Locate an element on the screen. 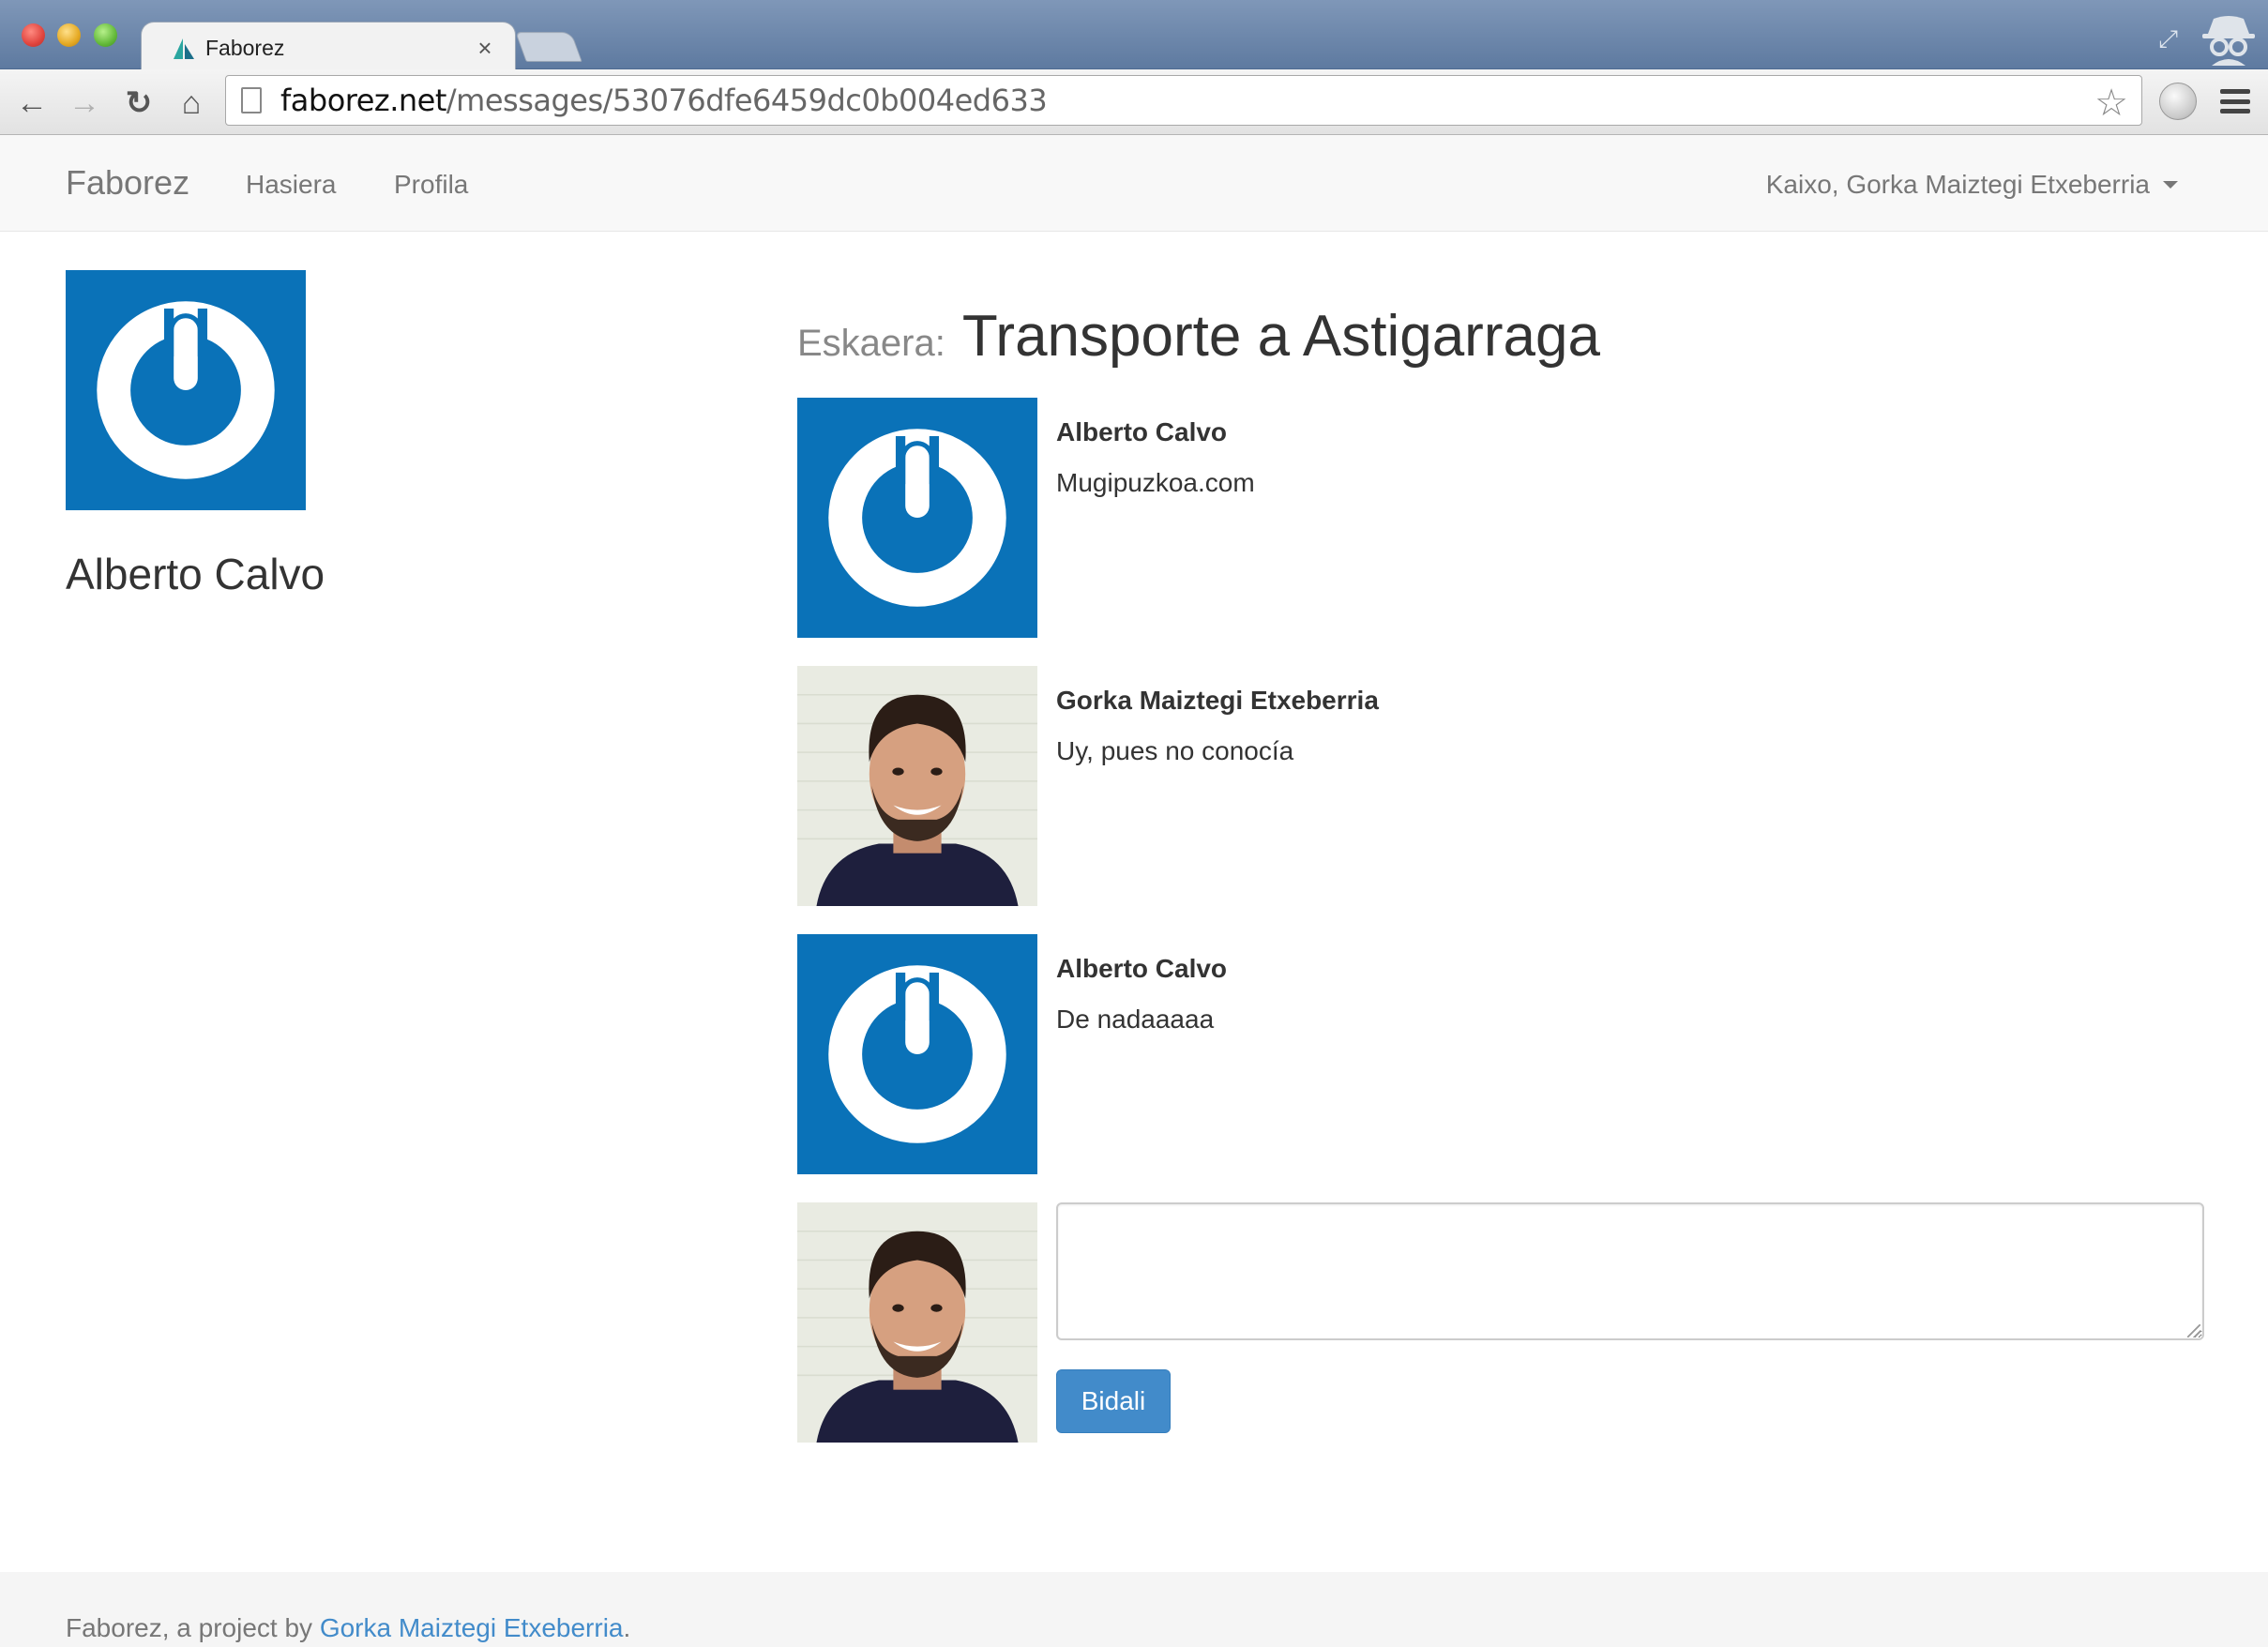 This screenshot has width=2268, height=1647. tab-title: Faborez is located at coordinates (245, 47).